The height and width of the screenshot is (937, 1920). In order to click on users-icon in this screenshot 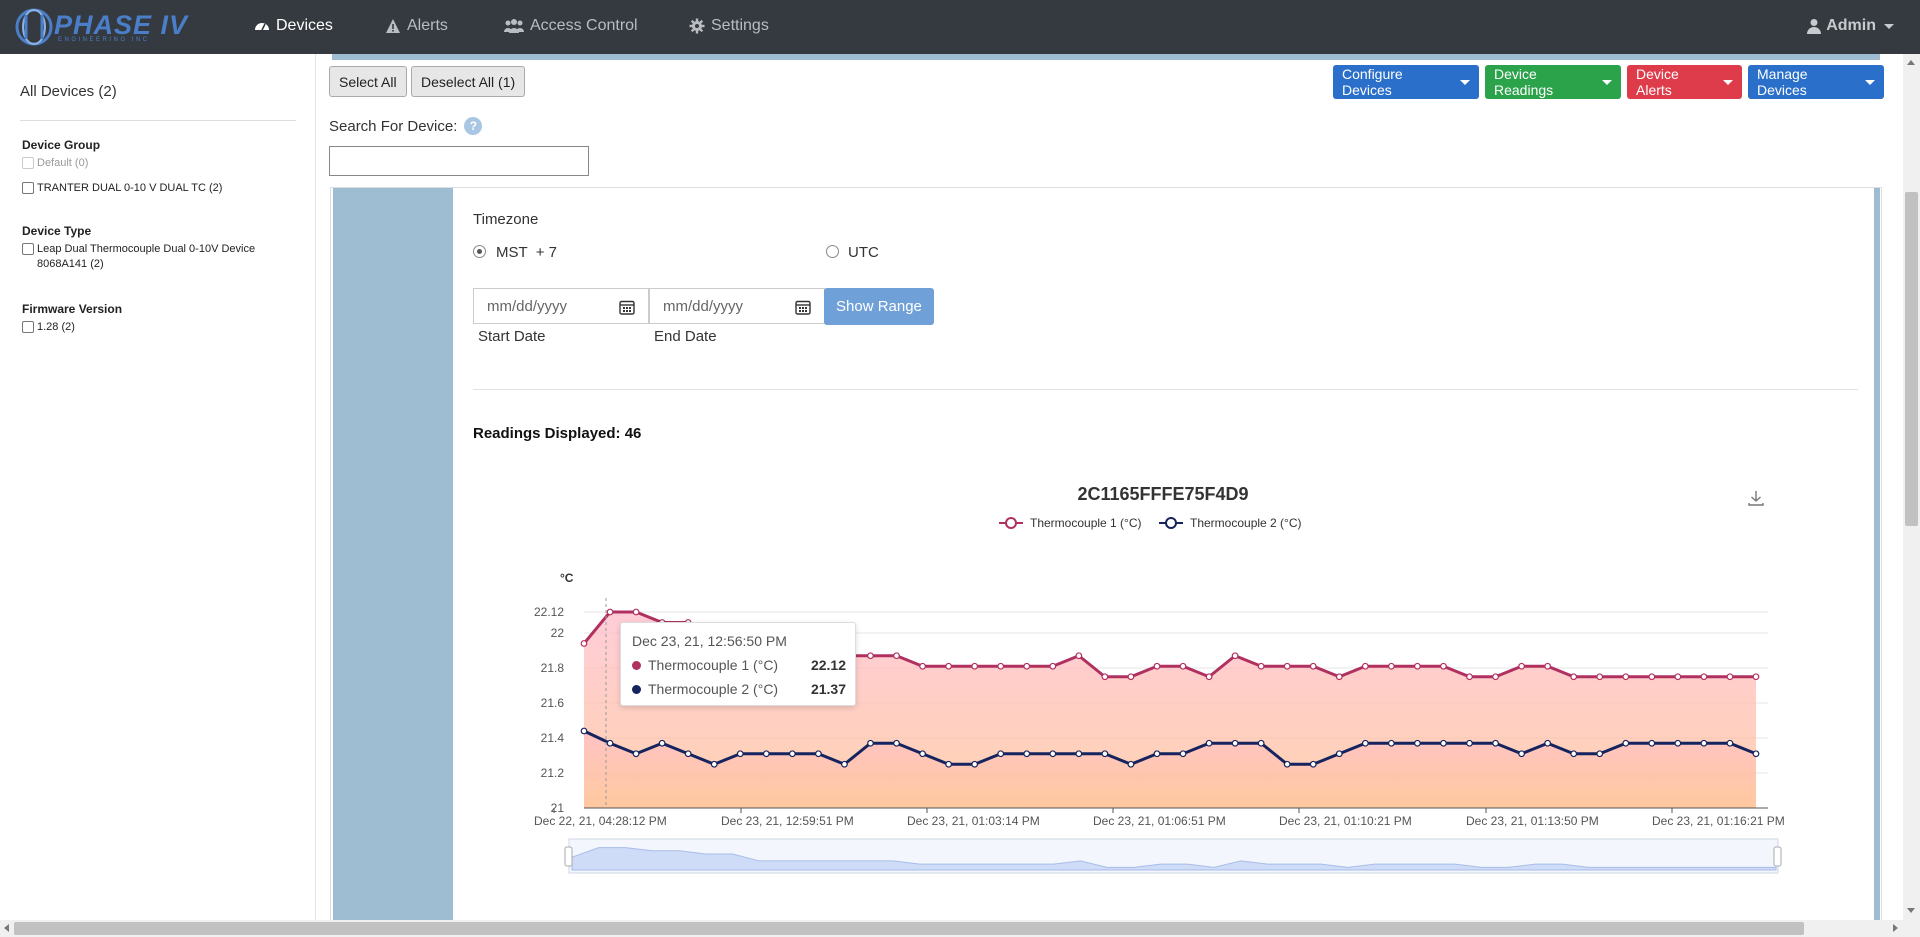, I will do `click(514, 26)`.